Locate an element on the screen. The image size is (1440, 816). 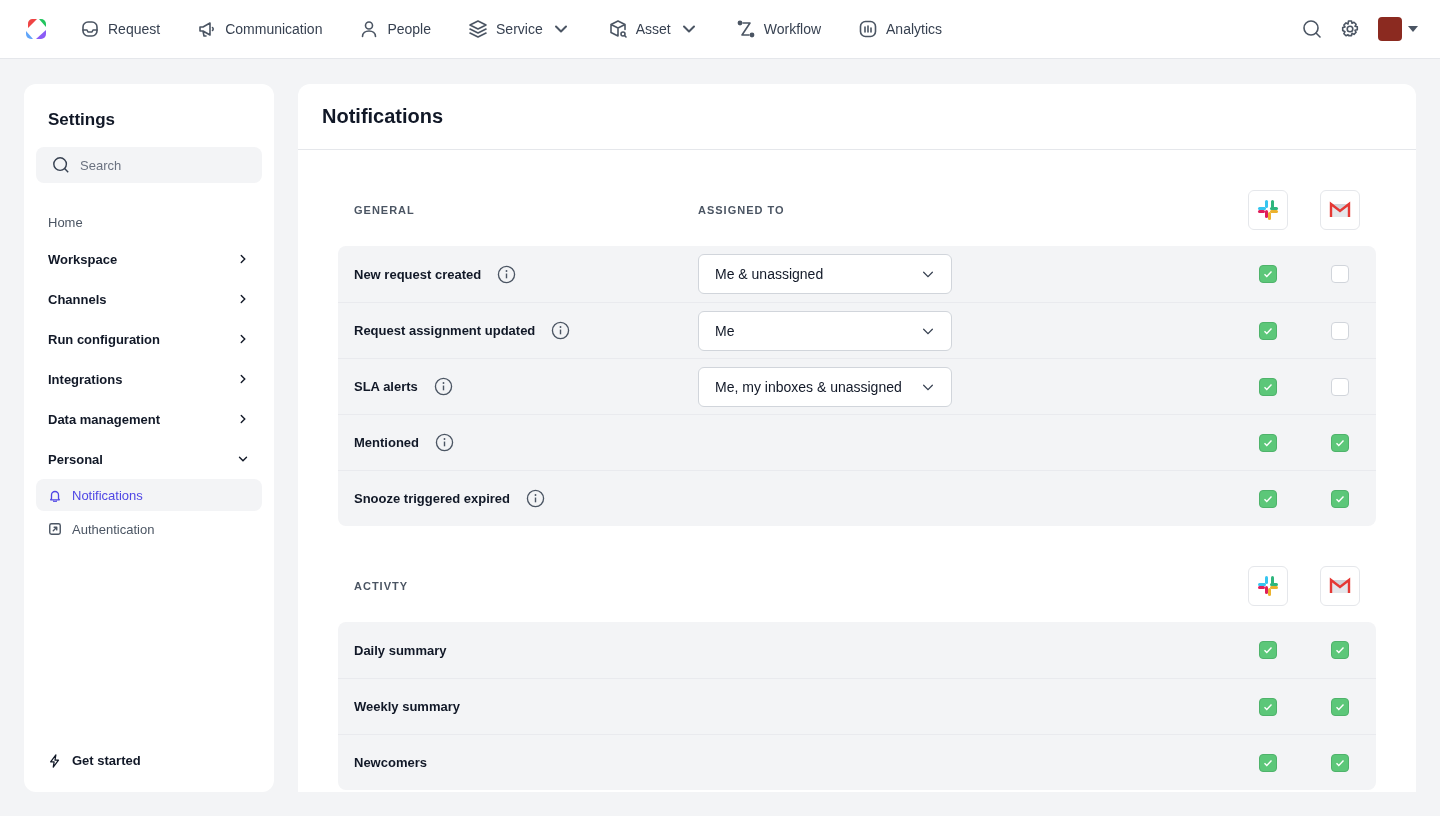
nav-item: Service is located at coordinates (519, 29).